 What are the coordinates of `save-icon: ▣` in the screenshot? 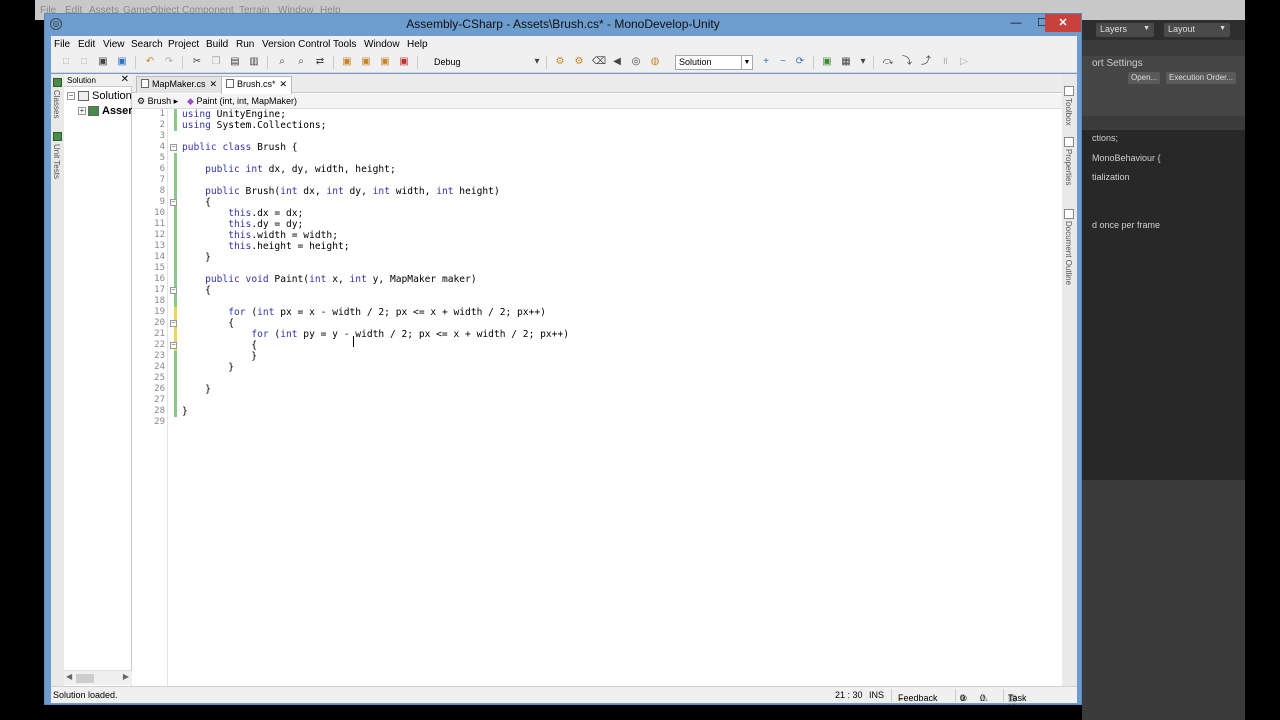 It's located at (103, 62).